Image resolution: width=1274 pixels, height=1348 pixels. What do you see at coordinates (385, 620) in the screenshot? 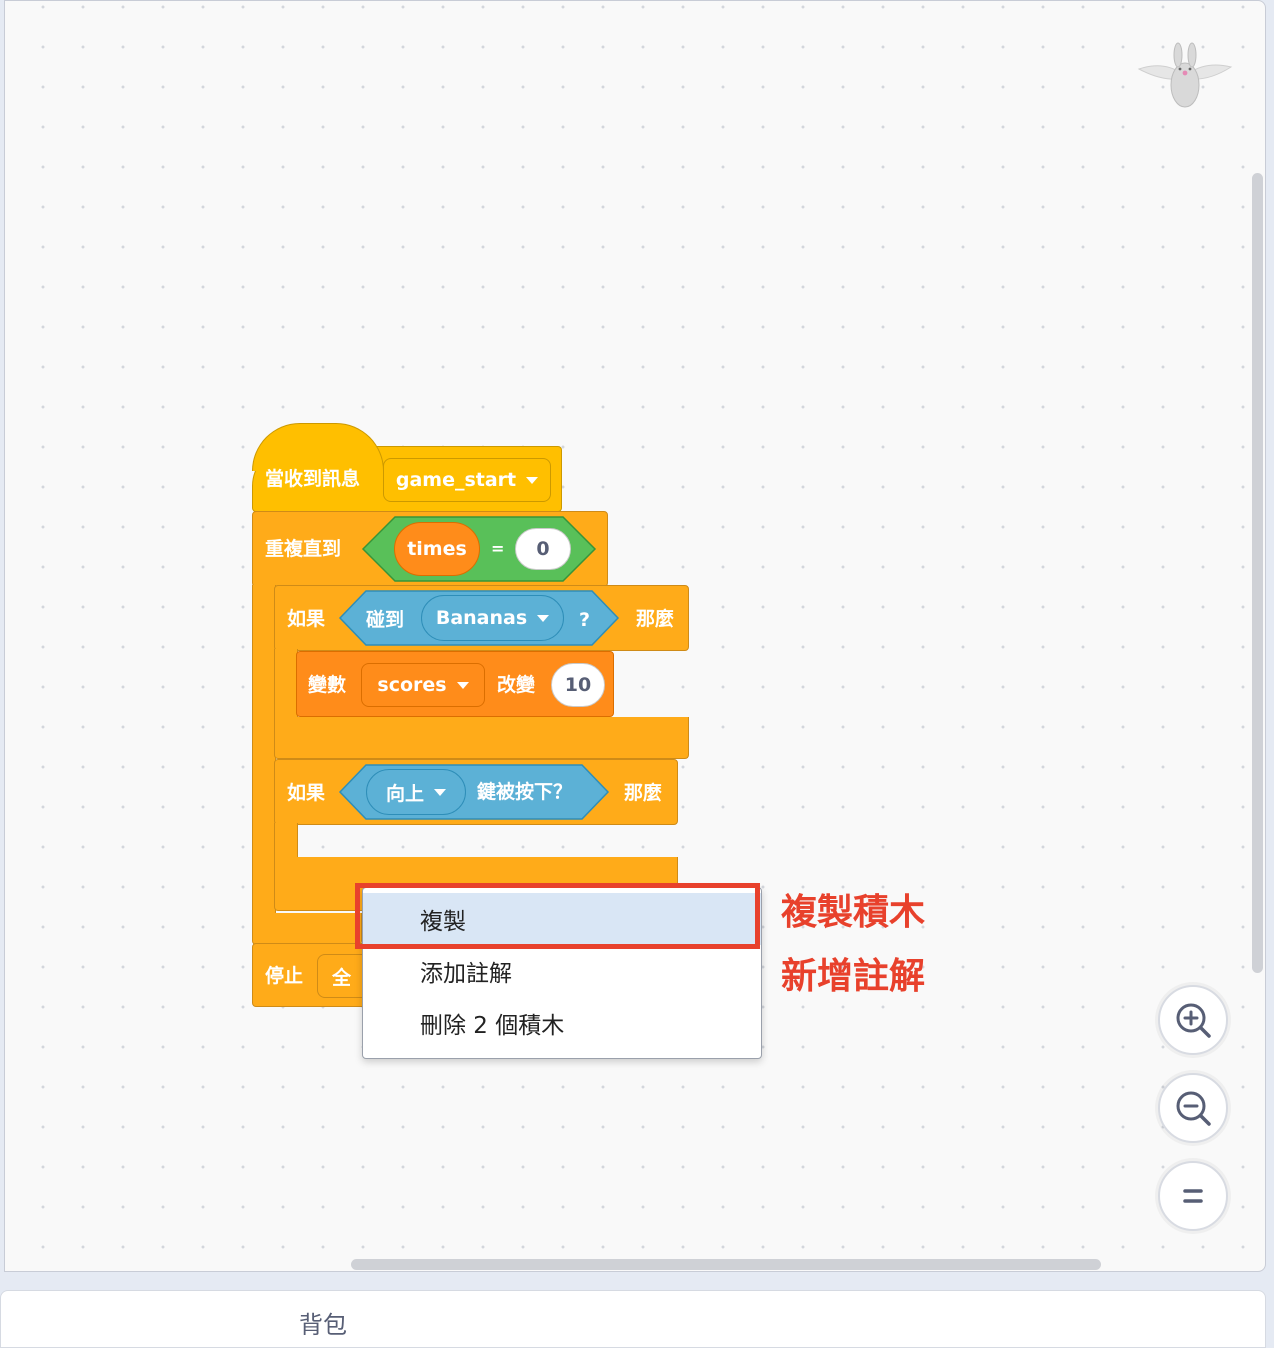
I see `touching-label: 碰到` at bounding box center [385, 620].